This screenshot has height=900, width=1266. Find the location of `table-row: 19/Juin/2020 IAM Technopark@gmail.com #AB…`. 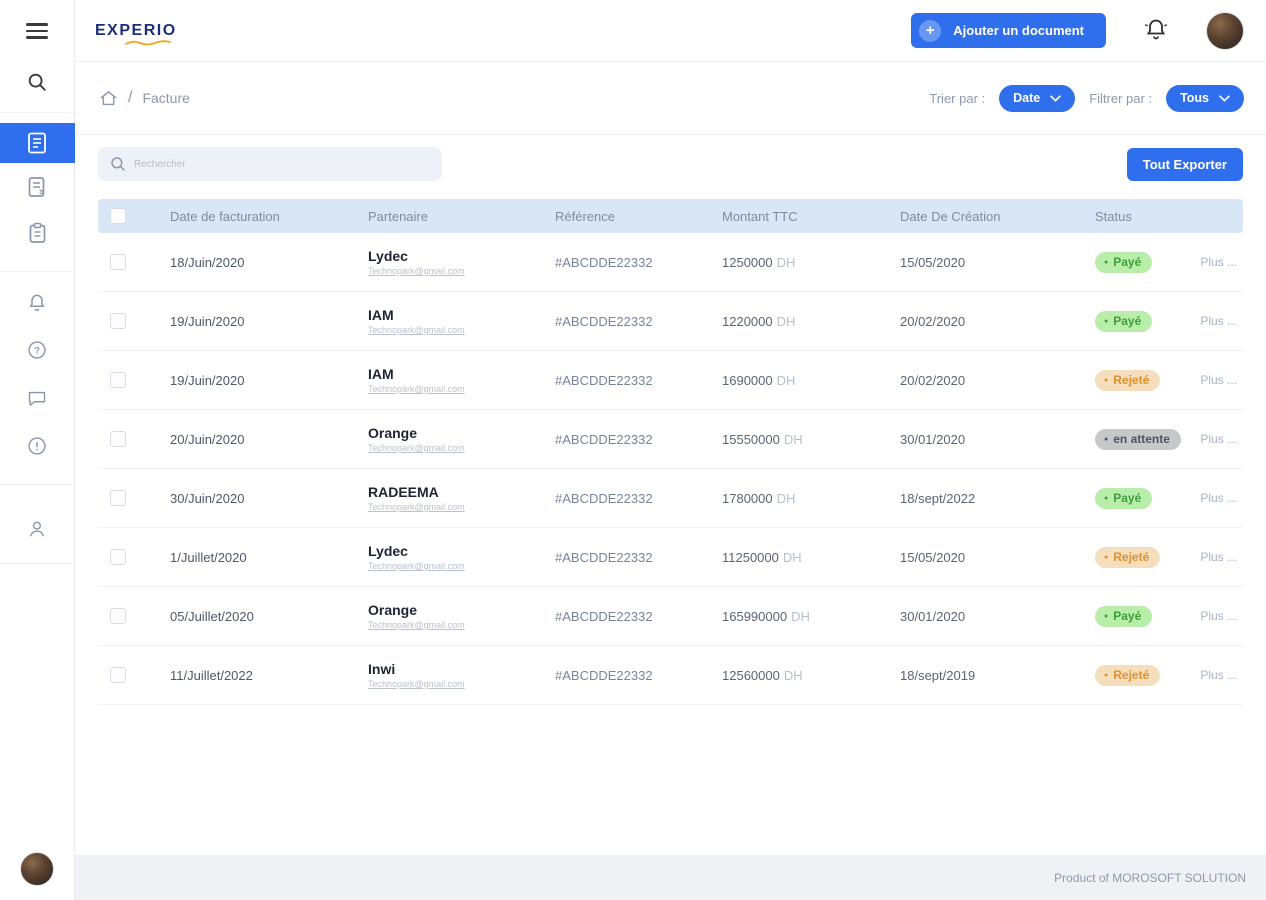

table-row: 19/Juin/2020 IAM Technopark@gmail.com #AB… is located at coordinates (670, 380).